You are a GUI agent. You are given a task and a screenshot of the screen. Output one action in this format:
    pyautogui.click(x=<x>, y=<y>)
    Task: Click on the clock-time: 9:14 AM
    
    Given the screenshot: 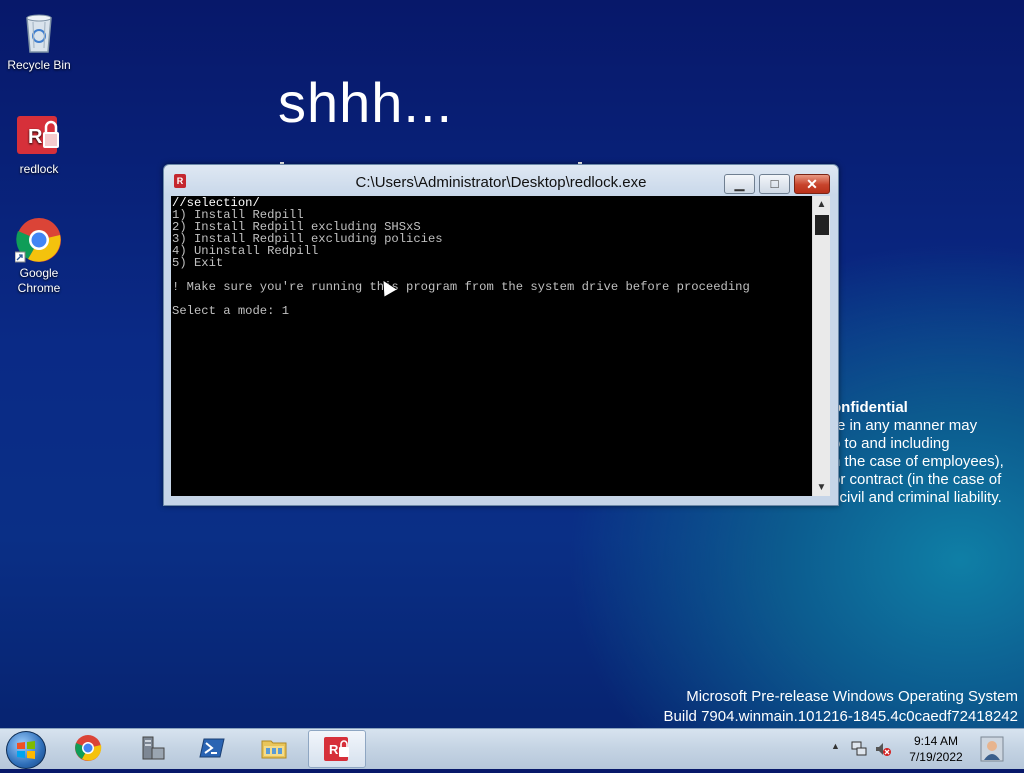 What is the action you would take?
    pyautogui.click(x=936, y=741)
    